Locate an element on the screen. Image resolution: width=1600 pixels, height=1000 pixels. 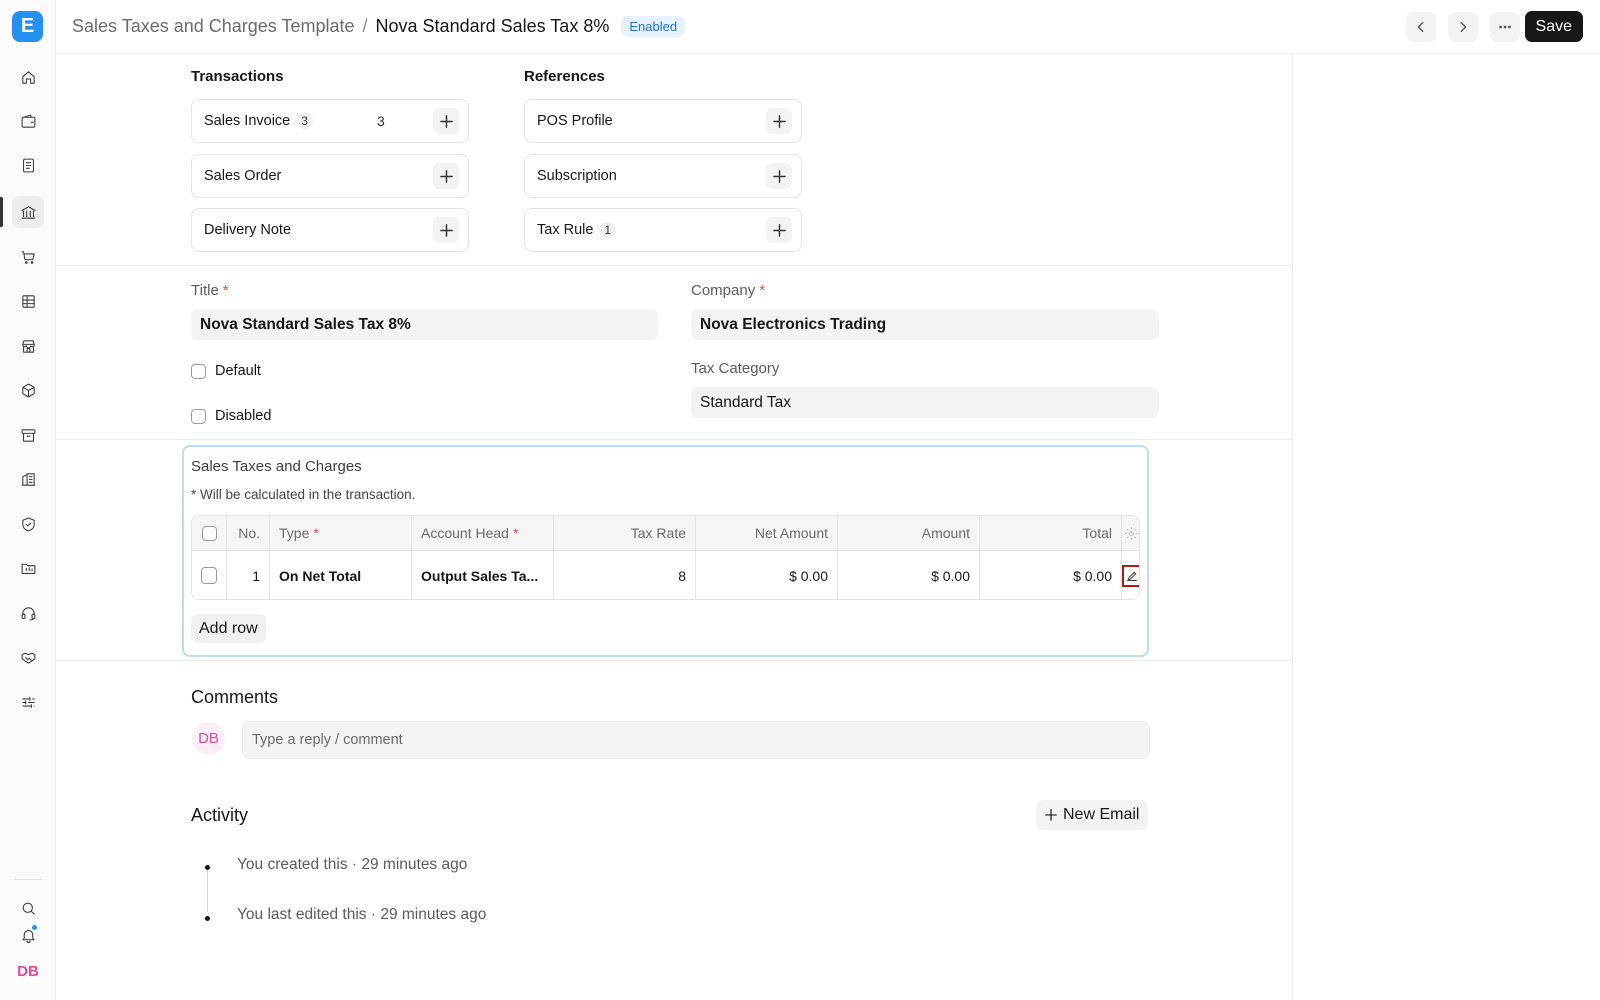
store-icon is located at coordinates (28, 346).